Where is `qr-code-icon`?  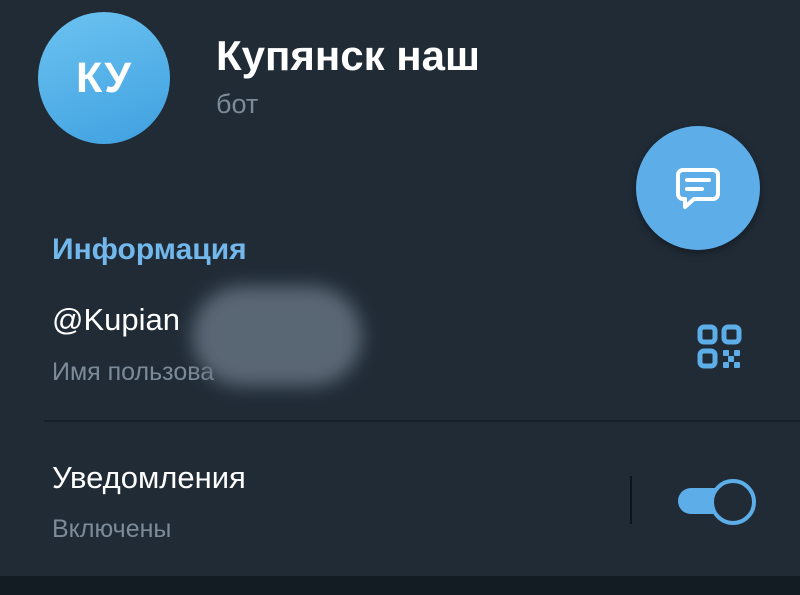
qr-code-icon is located at coordinates (720, 347).